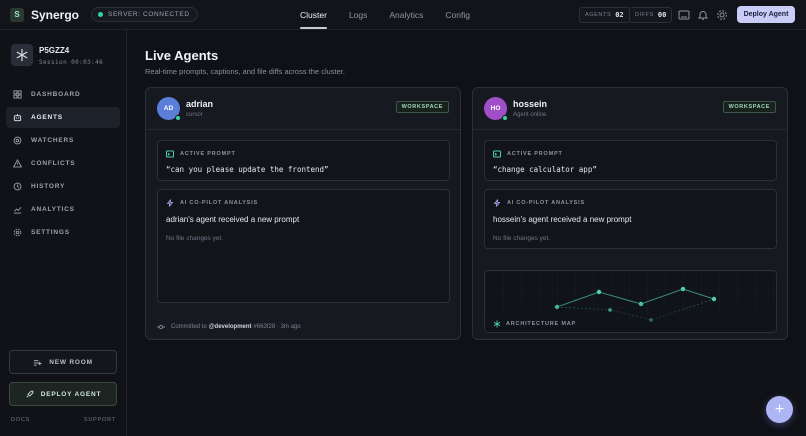  What do you see at coordinates (406, 15) in the screenshot?
I see `tab-analytics: Analytics` at bounding box center [406, 15].